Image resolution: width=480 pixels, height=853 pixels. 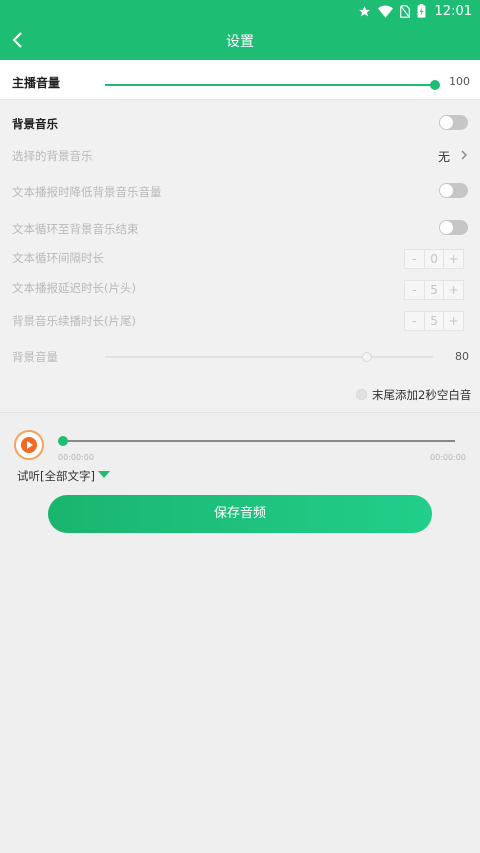 I want to click on stepper-value: 0, so click(x=435, y=259).